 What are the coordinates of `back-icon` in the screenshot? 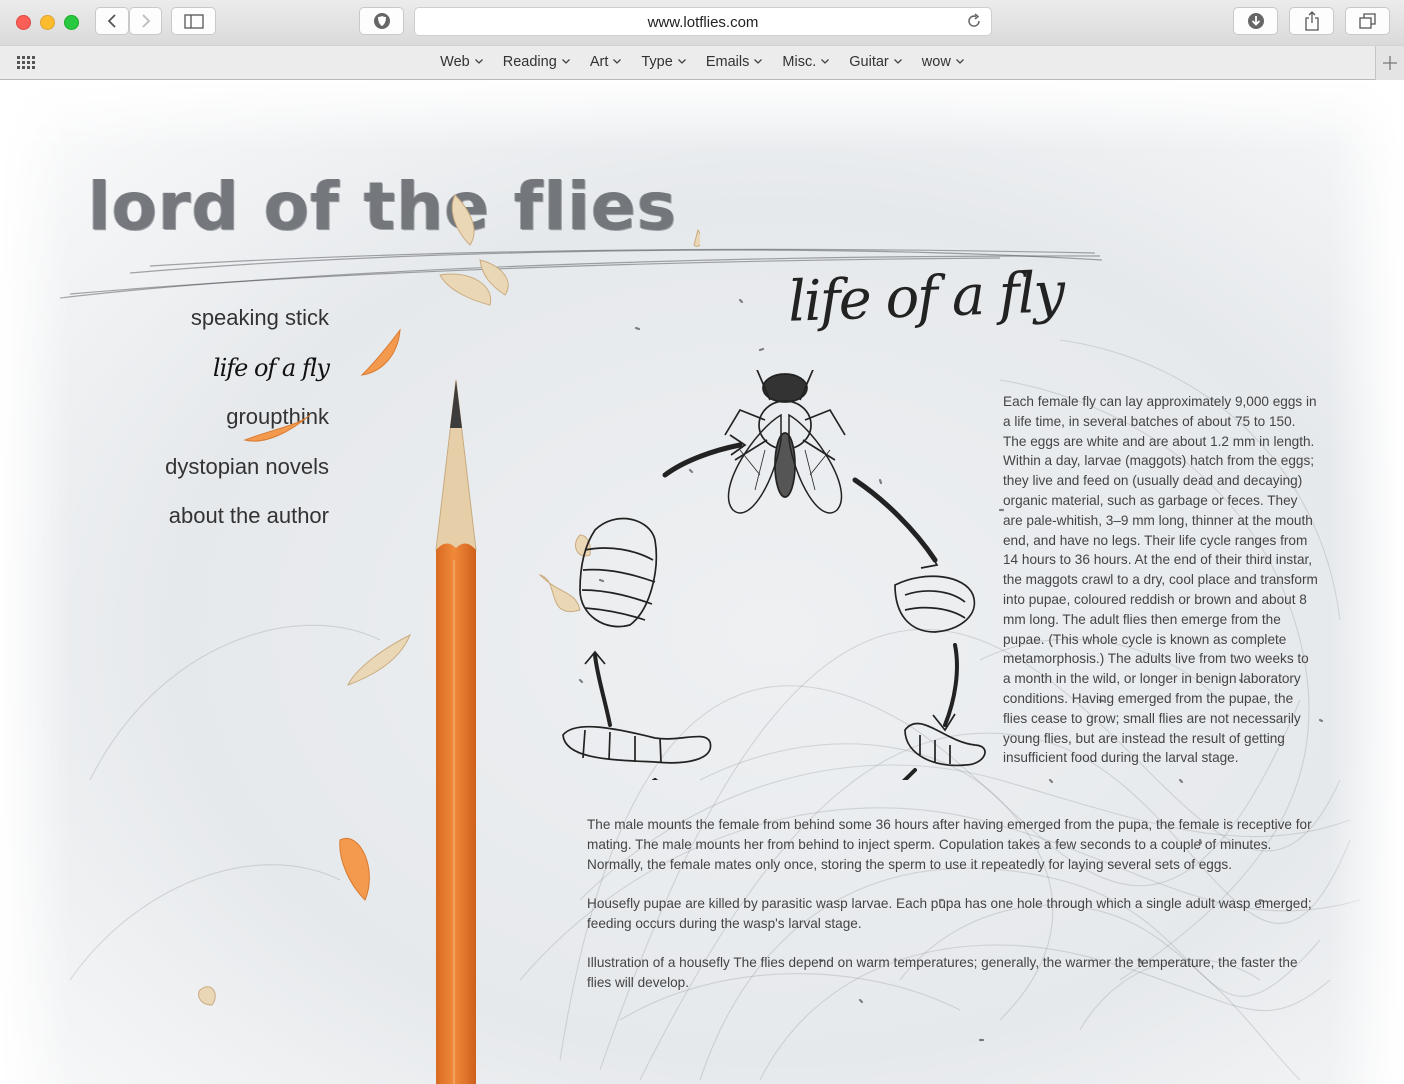 It's located at (111, 21).